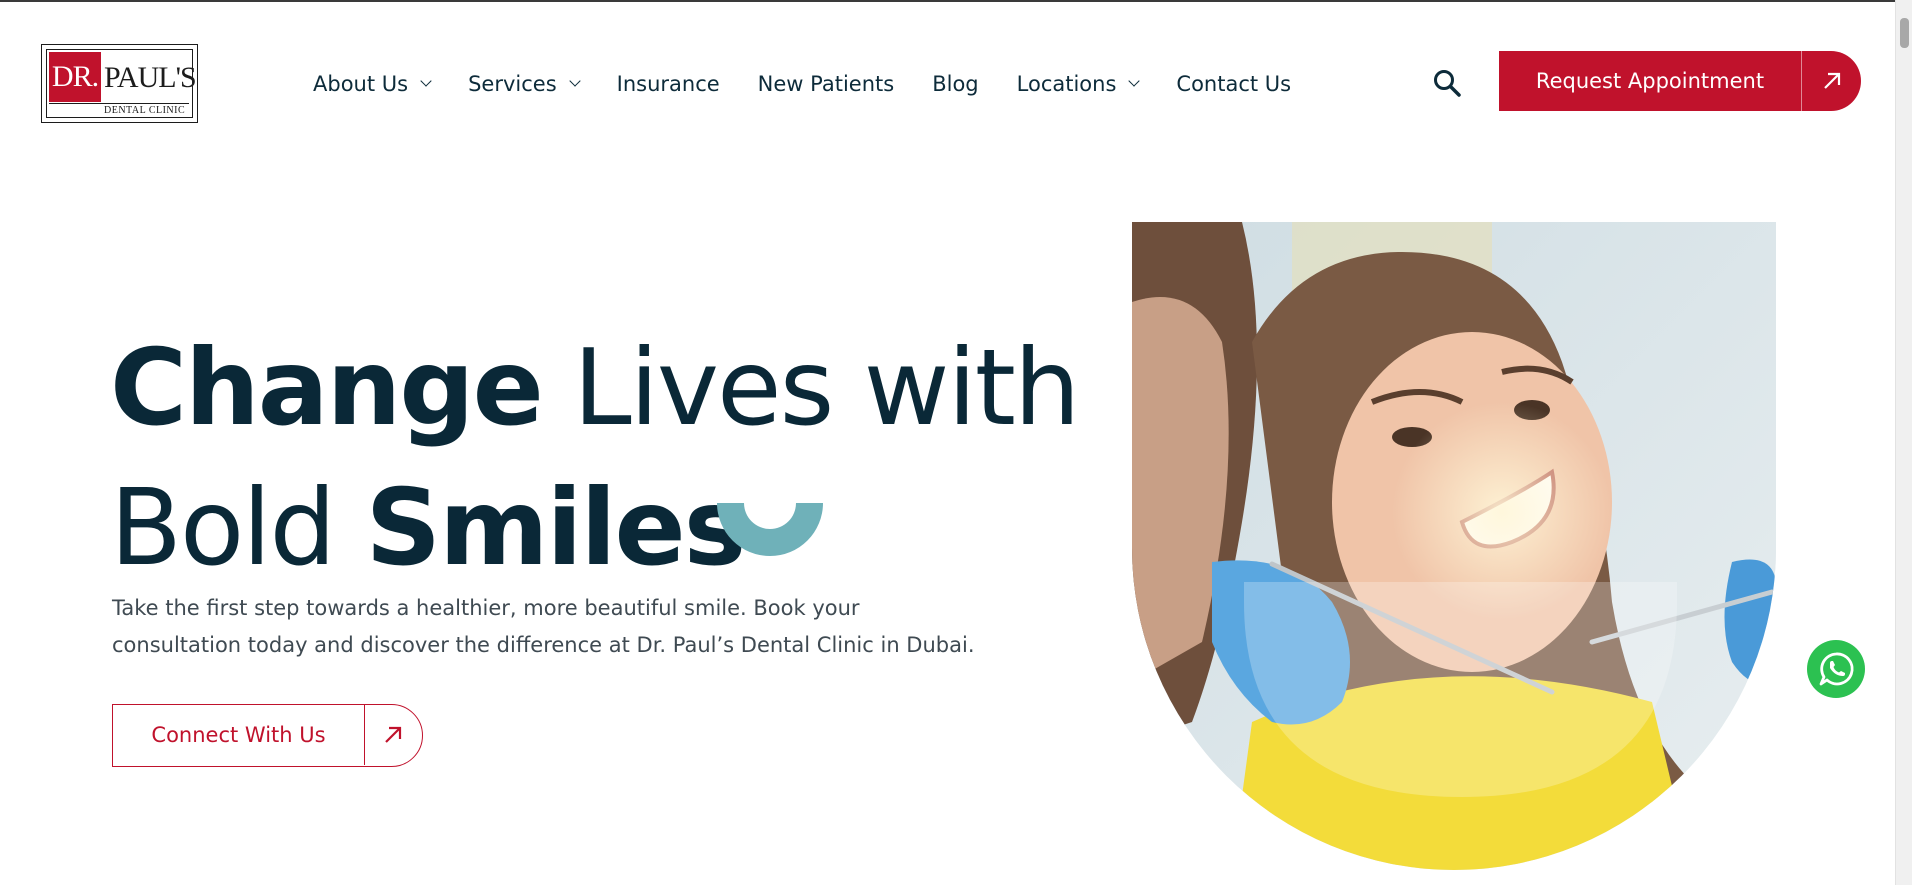 This screenshot has height=885, width=1912. Describe the element at coordinates (238, 528) in the screenshot. I see `headline-bold: Bold` at that location.